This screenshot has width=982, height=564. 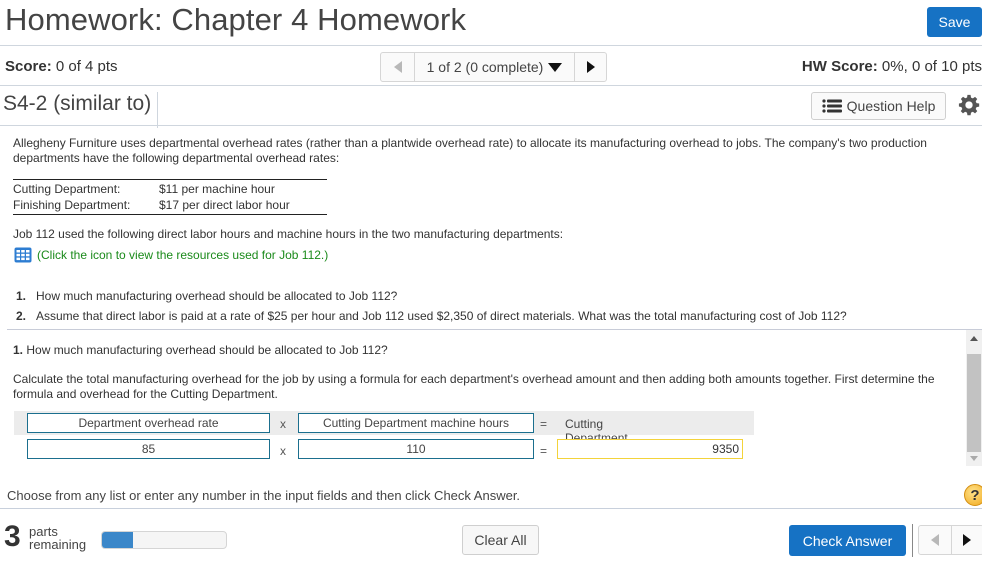 What do you see at coordinates (974, 403) in the screenshot?
I see `scrollbar-thumb` at bounding box center [974, 403].